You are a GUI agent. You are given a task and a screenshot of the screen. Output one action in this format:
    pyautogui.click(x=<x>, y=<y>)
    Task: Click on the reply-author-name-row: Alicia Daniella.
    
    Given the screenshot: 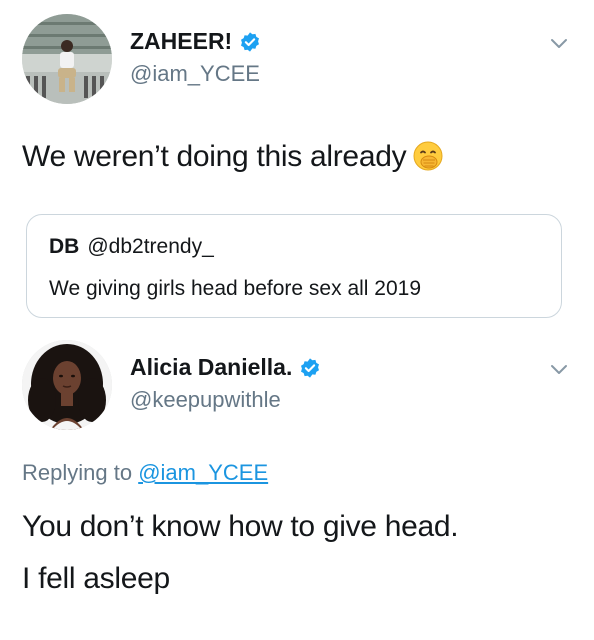 What is the action you would take?
    pyautogui.click(x=225, y=367)
    